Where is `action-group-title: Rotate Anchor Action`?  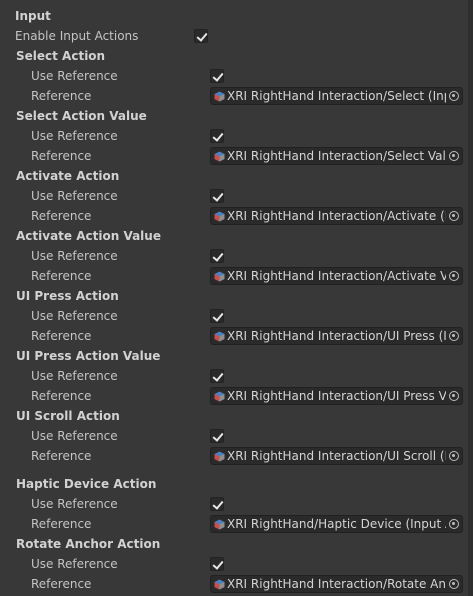
action-group-title: Rotate Anchor Action is located at coordinates (88, 544).